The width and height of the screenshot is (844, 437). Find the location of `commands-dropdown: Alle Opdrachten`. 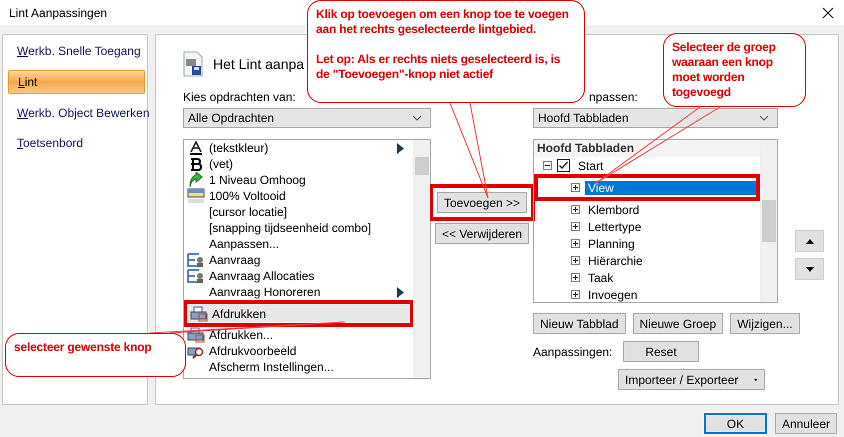

commands-dropdown: Alle Opdrachten is located at coordinates (307, 118).